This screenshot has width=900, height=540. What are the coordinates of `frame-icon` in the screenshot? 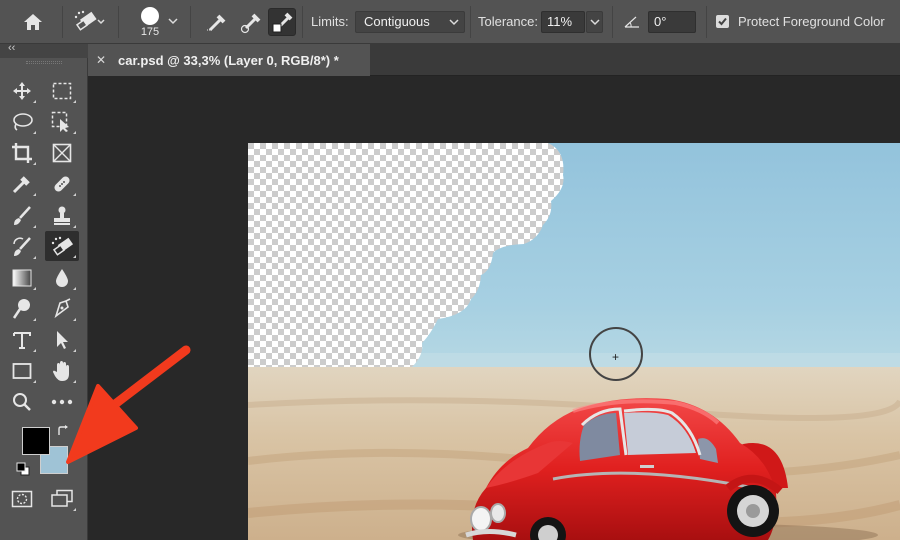 It's located at (62, 153).